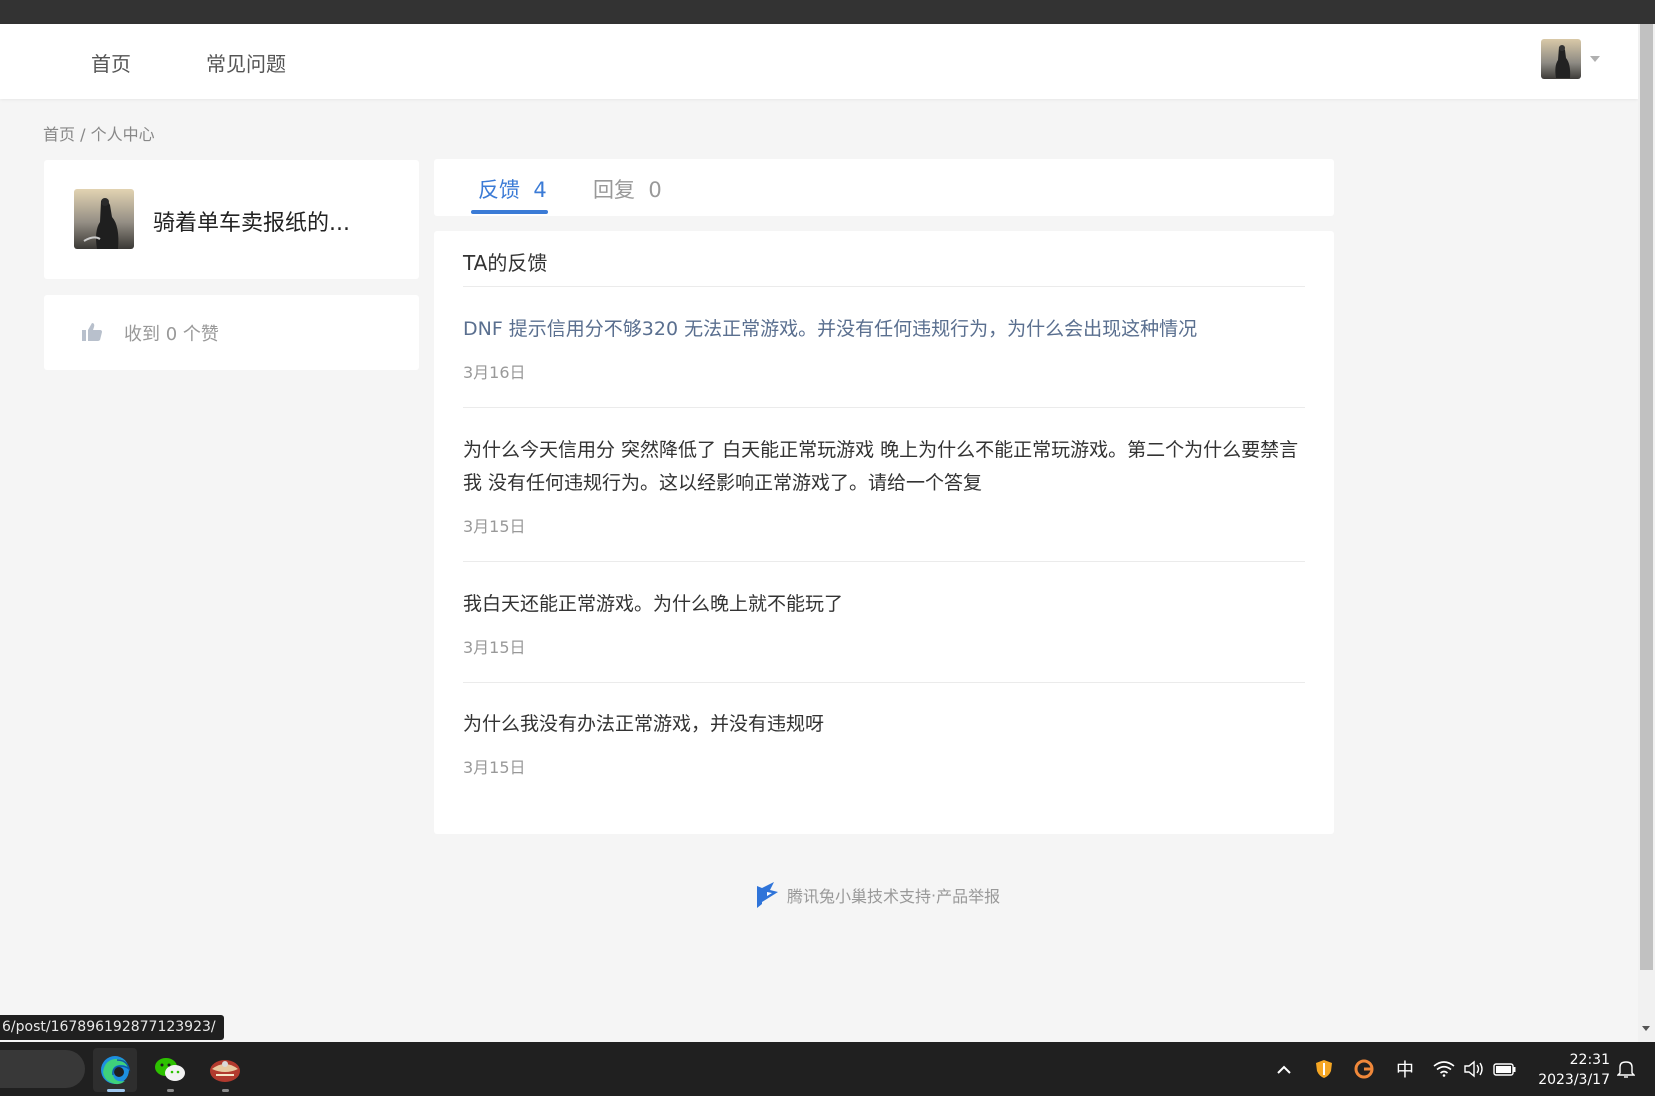 This screenshot has width=1655, height=1096. What do you see at coordinates (1589, 1060) in the screenshot?
I see `clock-time: 22:31` at bounding box center [1589, 1060].